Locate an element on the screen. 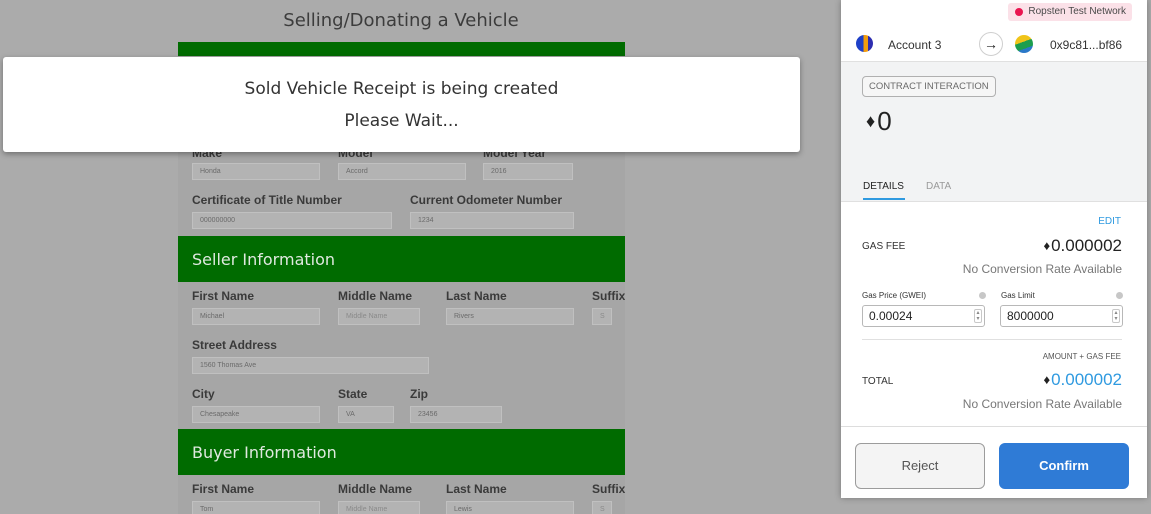  seller-suffix-input: S is located at coordinates (602, 316).